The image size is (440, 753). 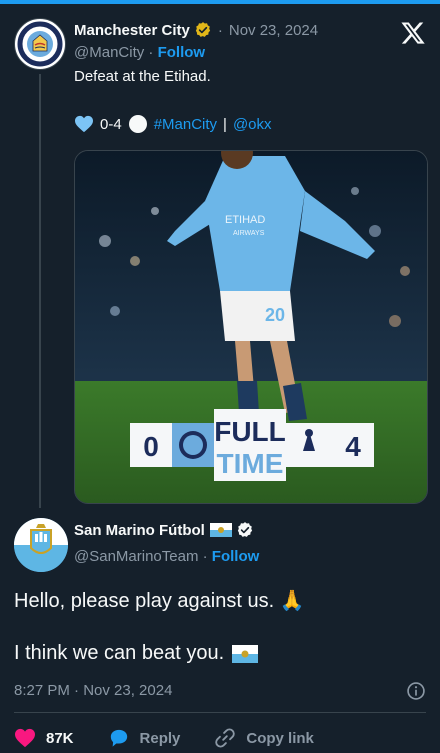 I want to click on home-score: 0, so click(x=151, y=446).